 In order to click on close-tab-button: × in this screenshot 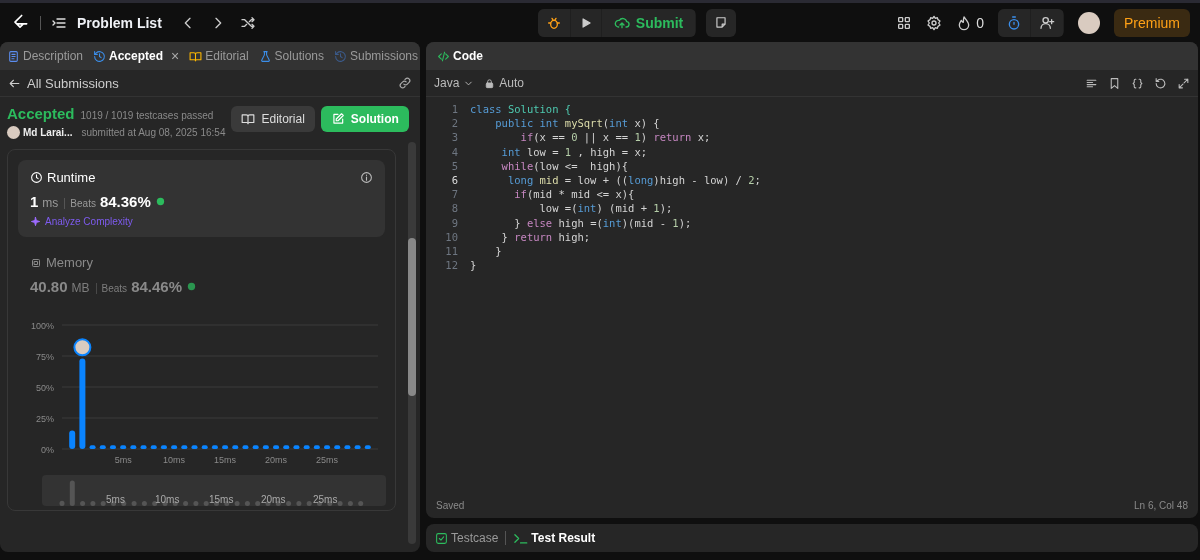, I will do `click(175, 56)`.